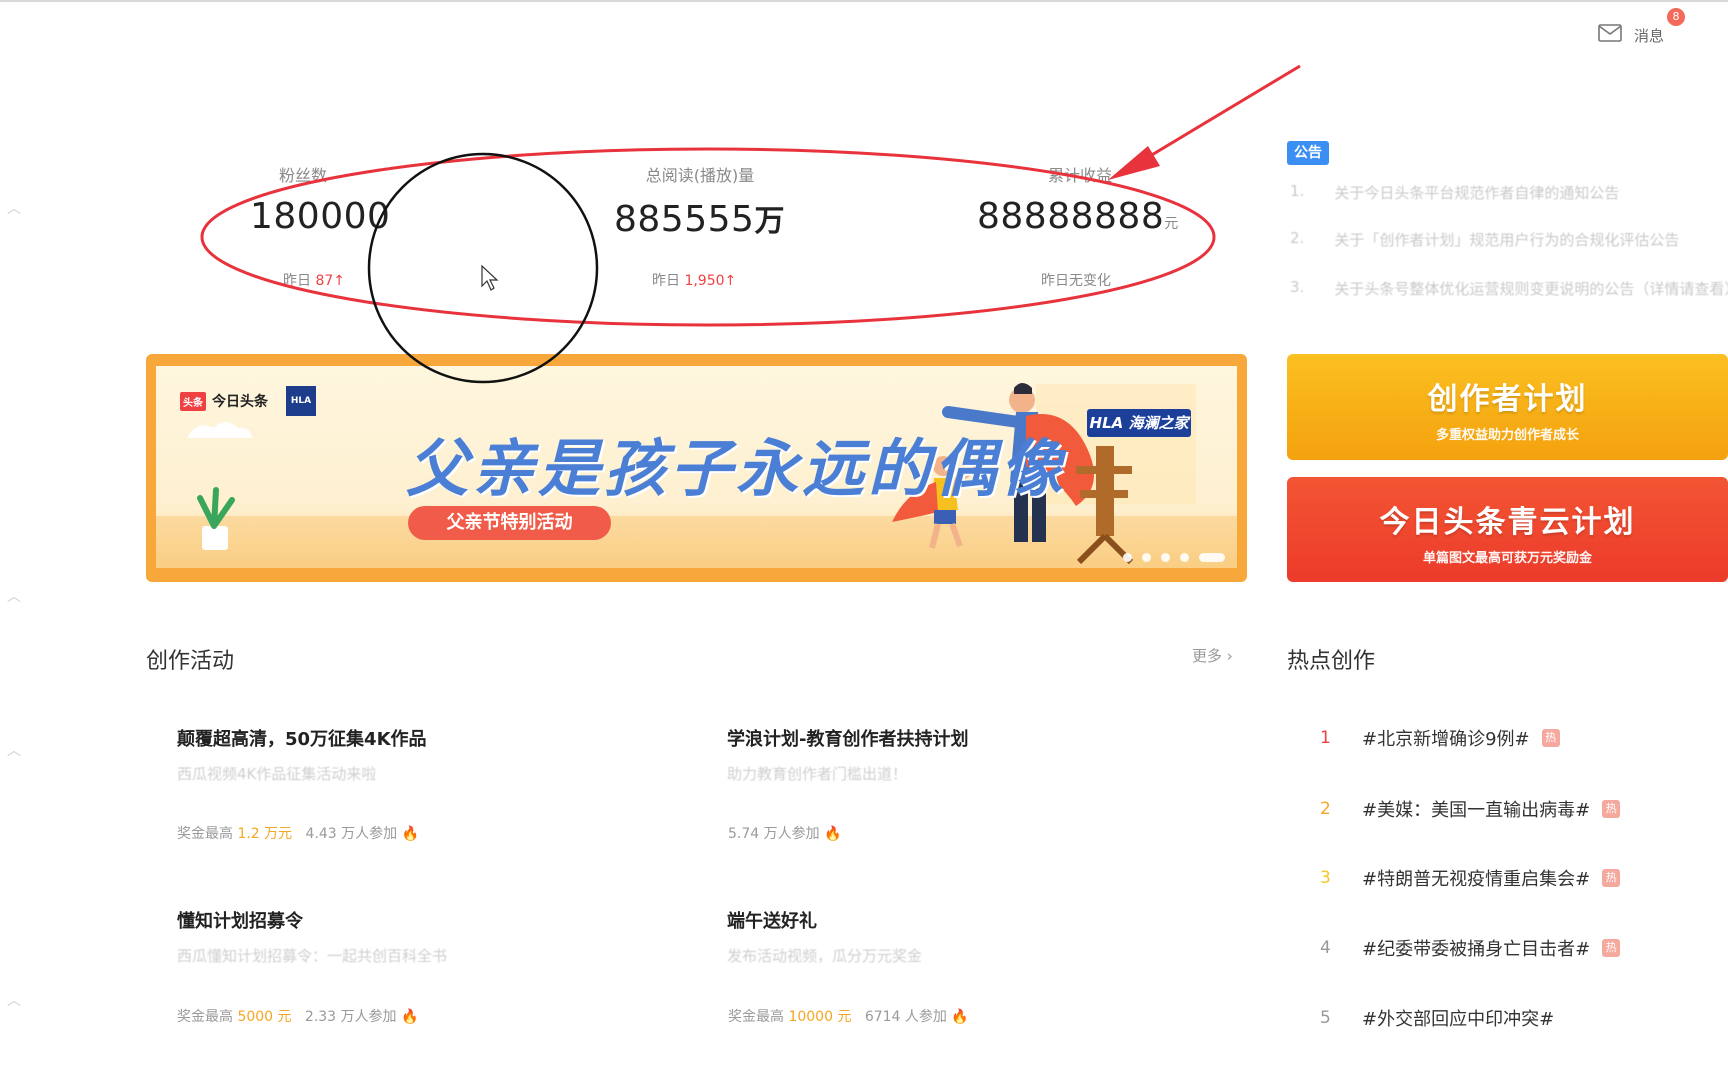 The width and height of the screenshot is (1728, 1080). What do you see at coordinates (710, 281) in the screenshot?
I see `stat-sub-value: 1,950↑` at bounding box center [710, 281].